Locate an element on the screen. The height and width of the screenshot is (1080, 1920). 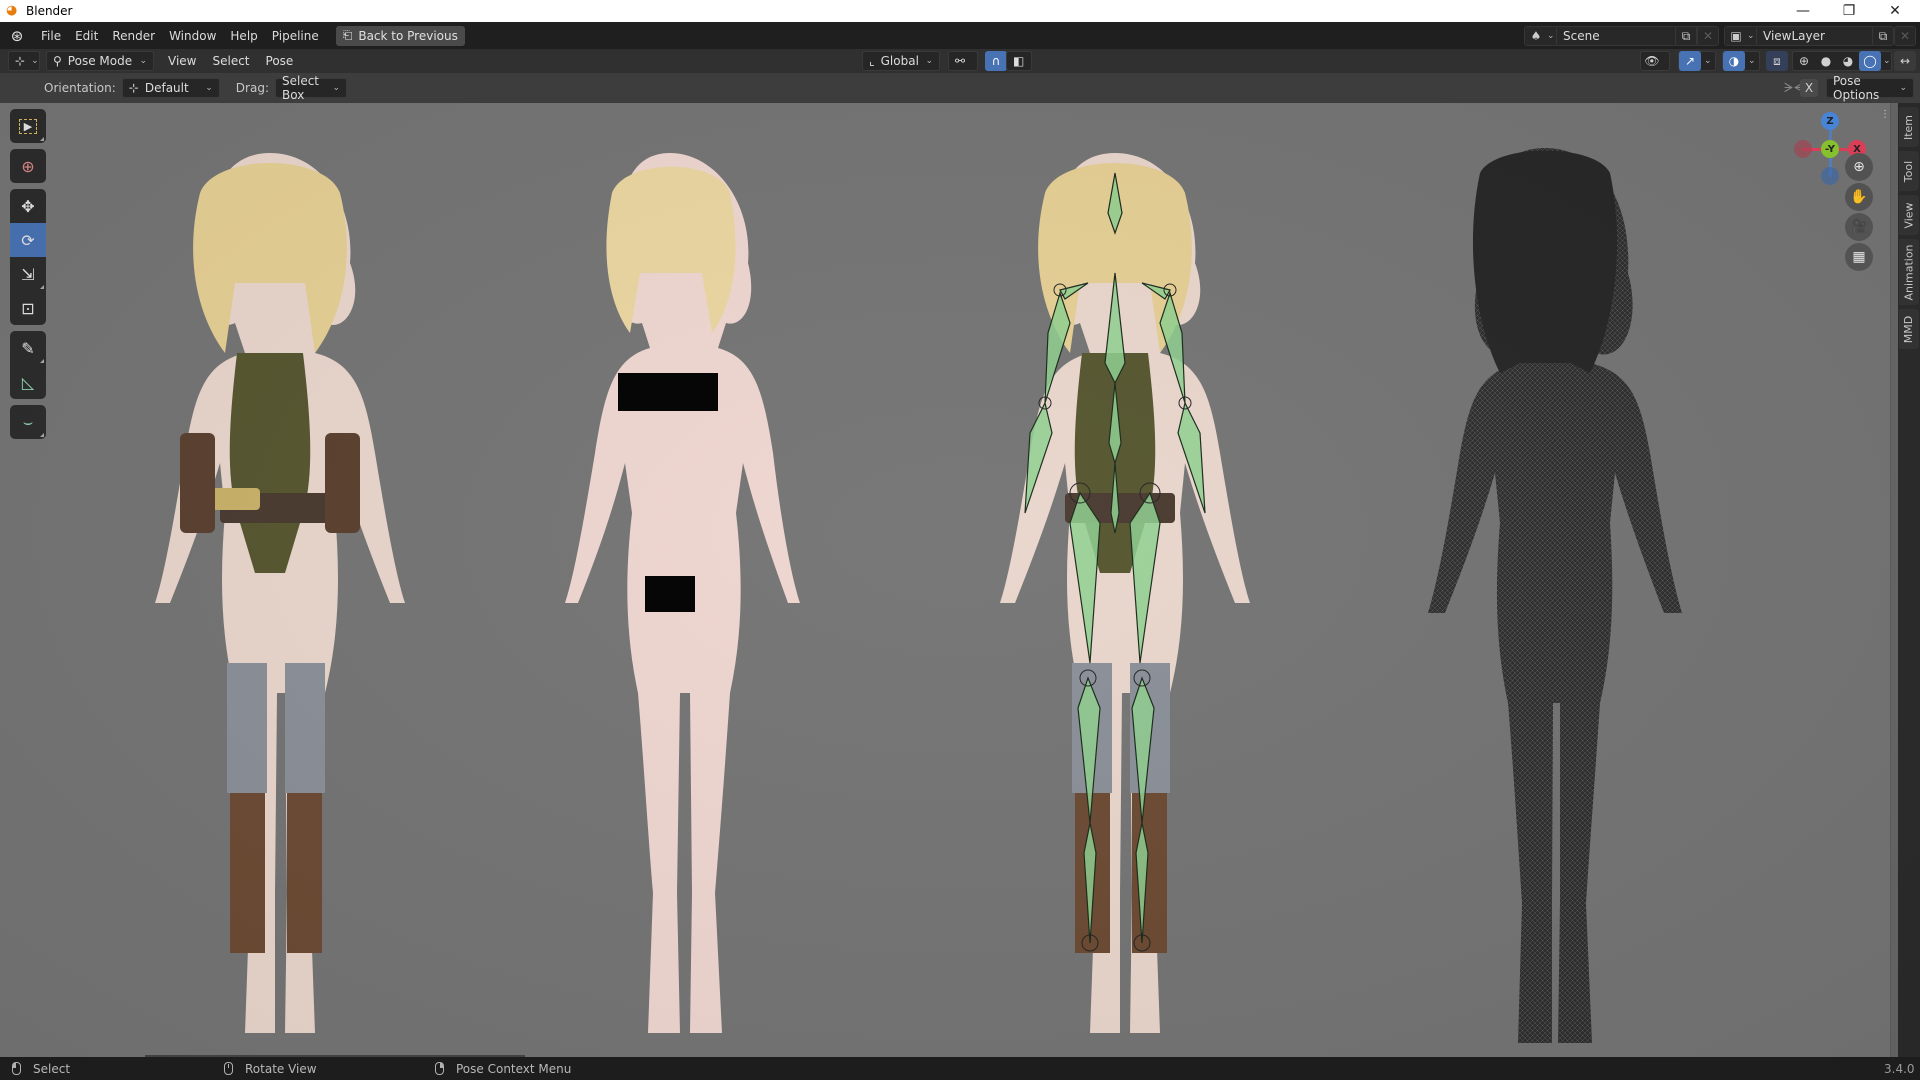
tool-rotate: ⟳ is located at coordinates (28, 240).